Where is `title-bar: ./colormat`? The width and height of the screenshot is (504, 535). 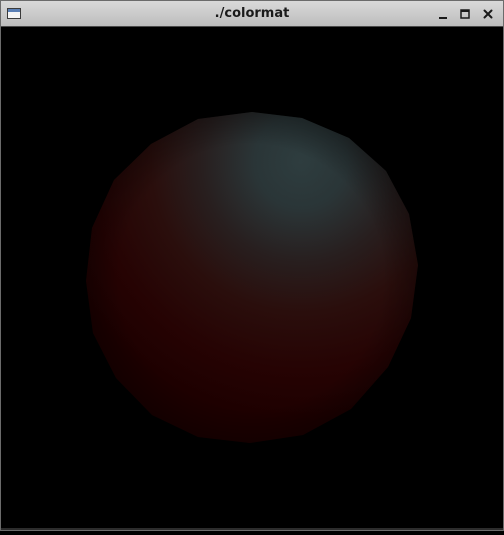
title-bar: ./colormat is located at coordinates (252, 14).